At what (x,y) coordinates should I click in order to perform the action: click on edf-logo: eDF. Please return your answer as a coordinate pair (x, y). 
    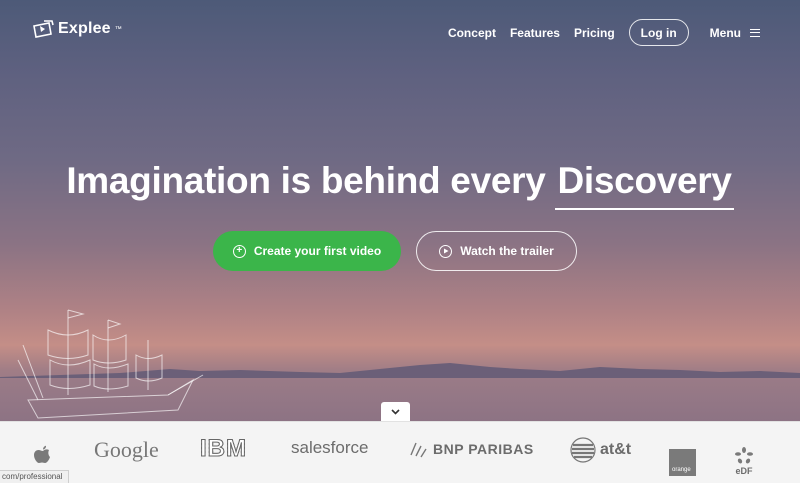
    Looking at the image, I should click on (744, 461).